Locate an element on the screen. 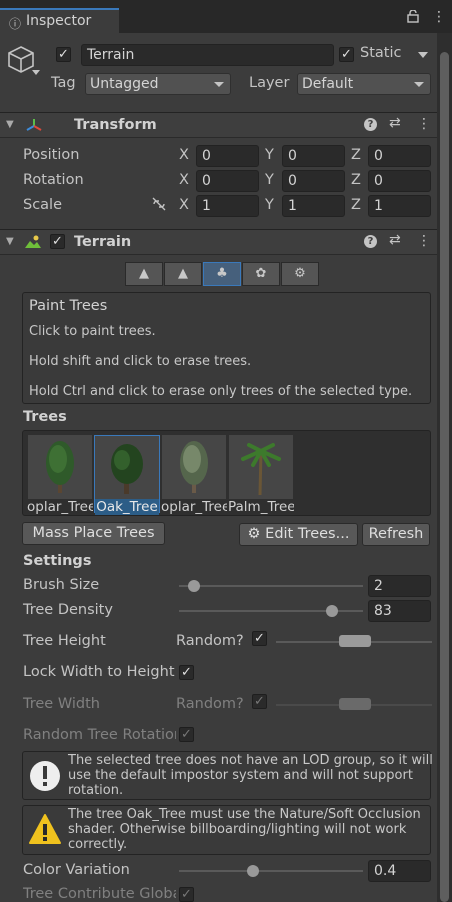  tag-dropdown: Untagged is located at coordinates (158, 84).